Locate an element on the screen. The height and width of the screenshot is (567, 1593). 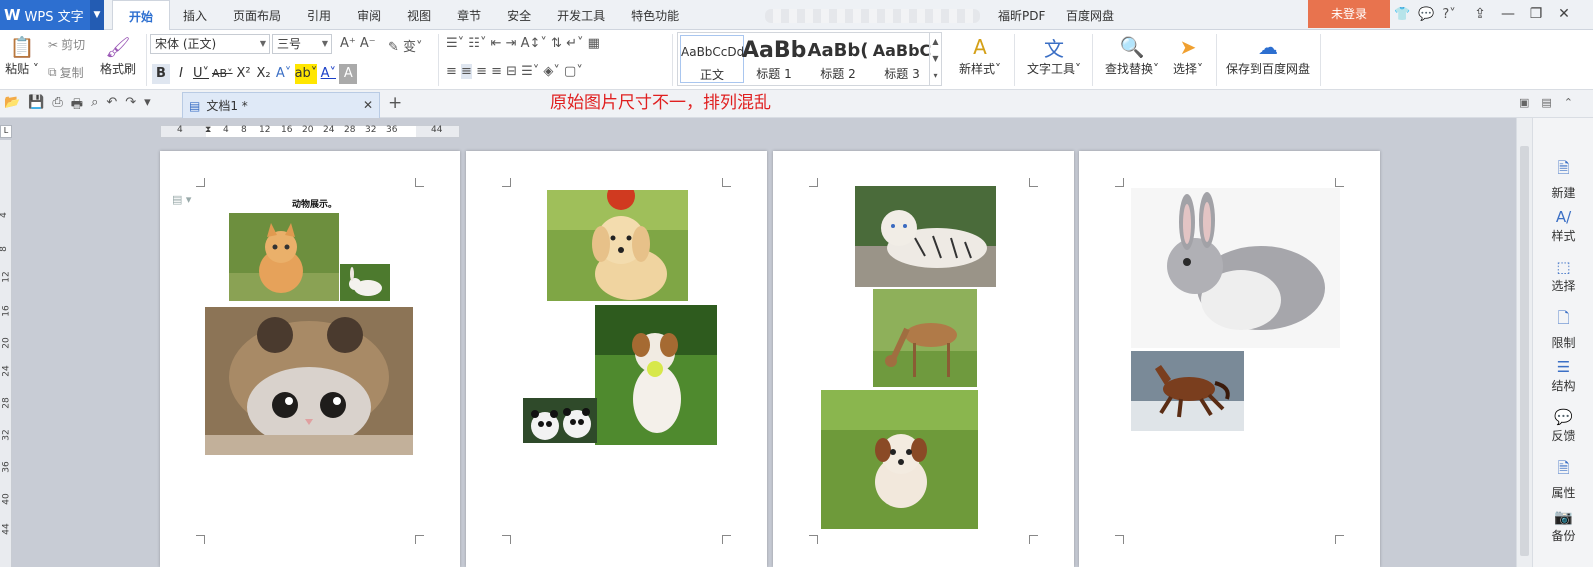
layout-icon: ▤ is located at coordinates (1546, 102).